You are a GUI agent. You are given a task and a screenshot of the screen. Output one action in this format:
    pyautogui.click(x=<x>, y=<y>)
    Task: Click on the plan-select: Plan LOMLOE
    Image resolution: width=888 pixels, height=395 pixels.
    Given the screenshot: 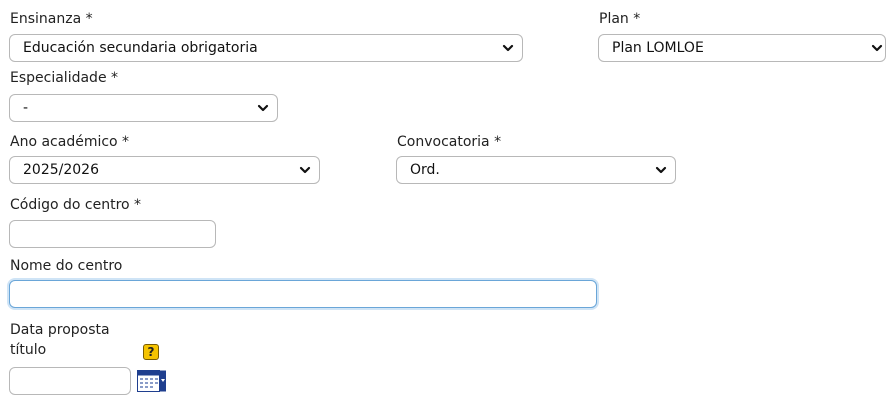 What is the action you would take?
    pyautogui.click(x=742, y=48)
    